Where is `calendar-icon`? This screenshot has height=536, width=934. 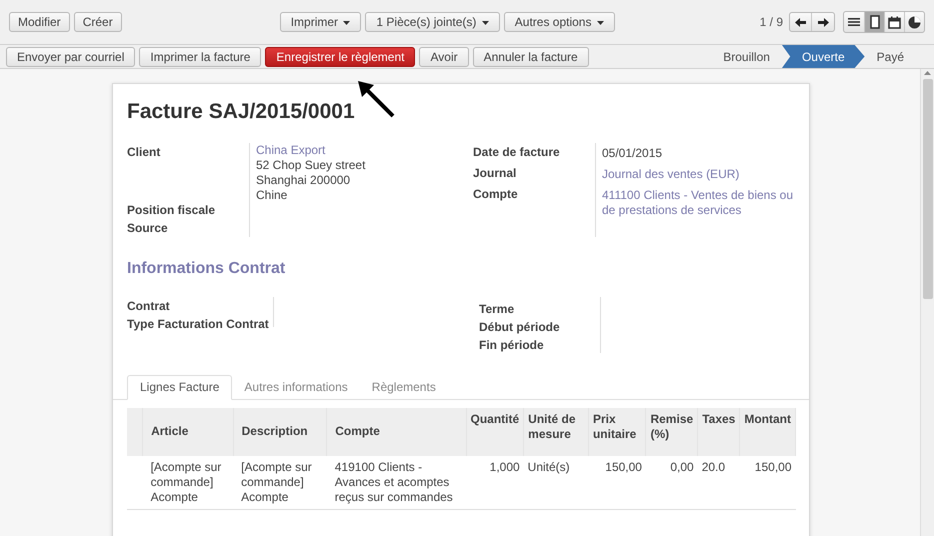
calendar-icon is located at coordinates (894, 22).